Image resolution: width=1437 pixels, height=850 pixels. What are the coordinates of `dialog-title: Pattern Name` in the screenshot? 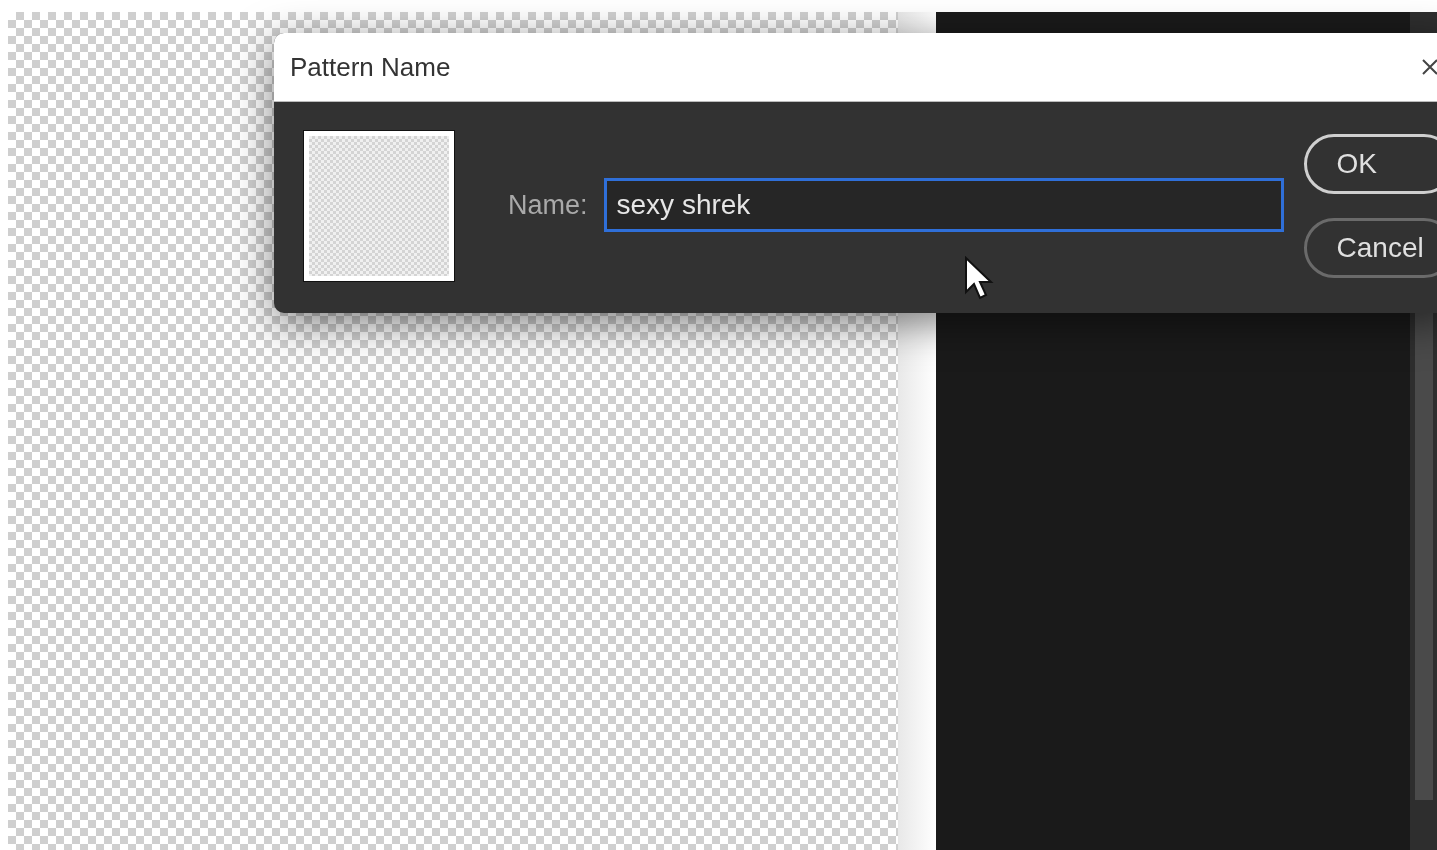 It's located at (370, 67).